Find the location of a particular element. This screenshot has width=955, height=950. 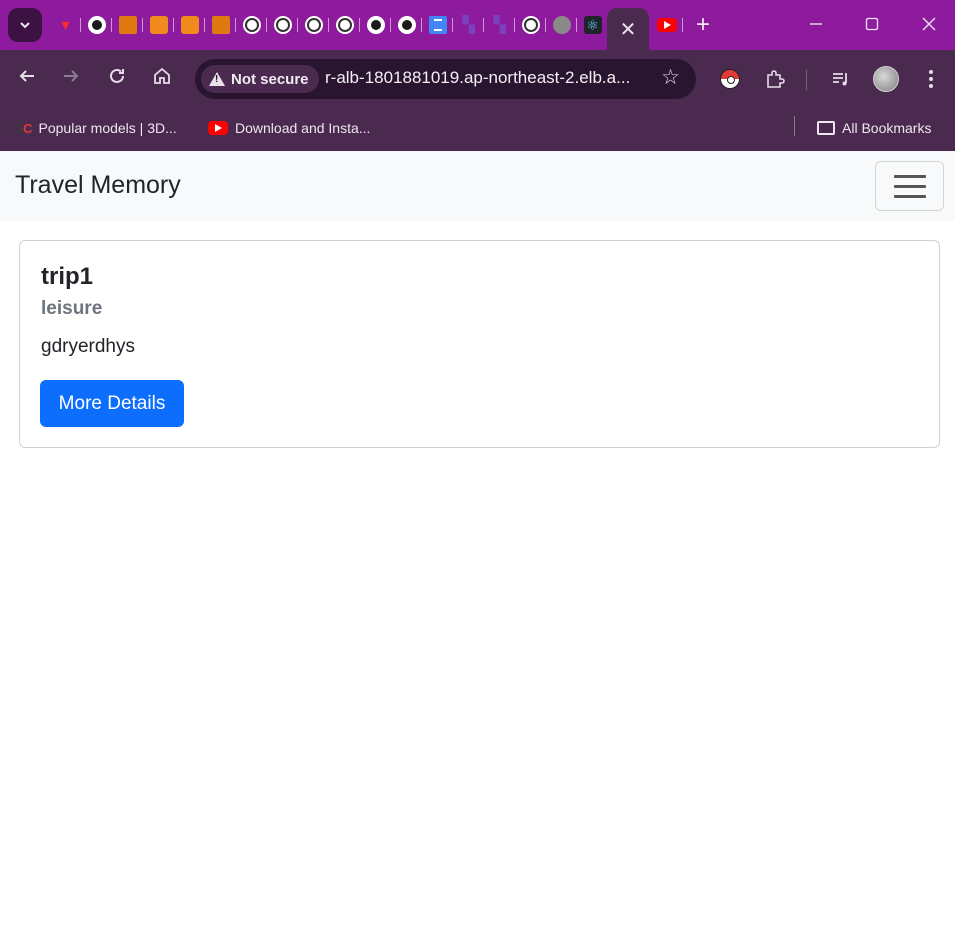

puzzle-icon is located at coordinates (776, 79).